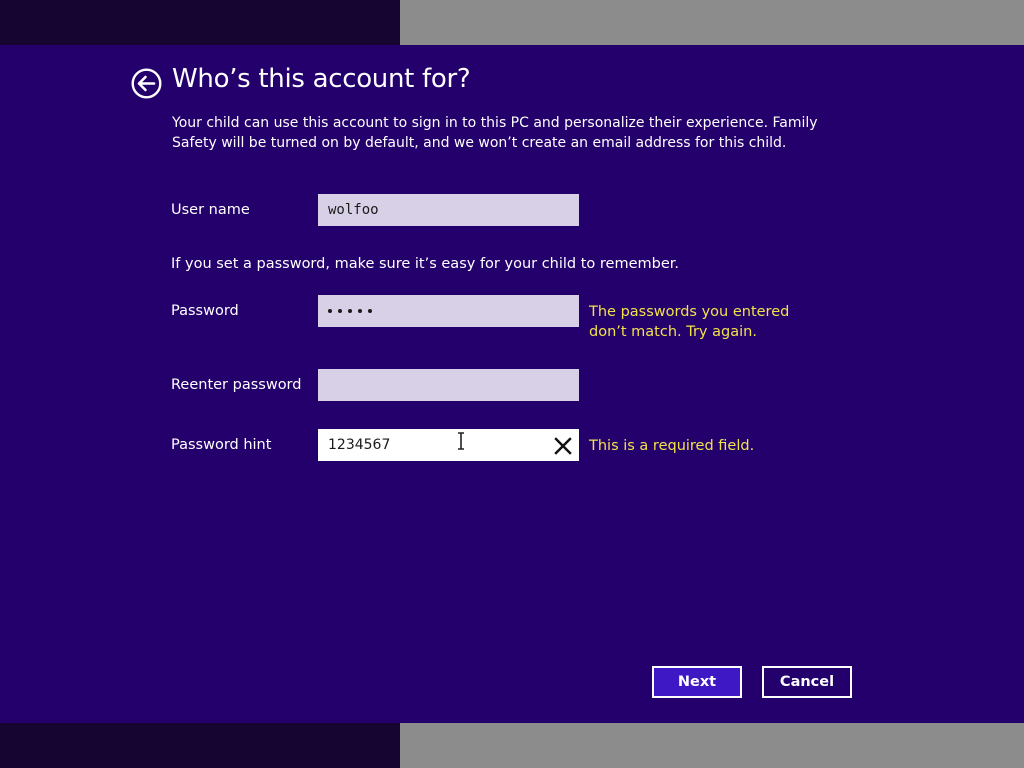  I want to click on password-hint-label: Password hint, so click(221, 445).